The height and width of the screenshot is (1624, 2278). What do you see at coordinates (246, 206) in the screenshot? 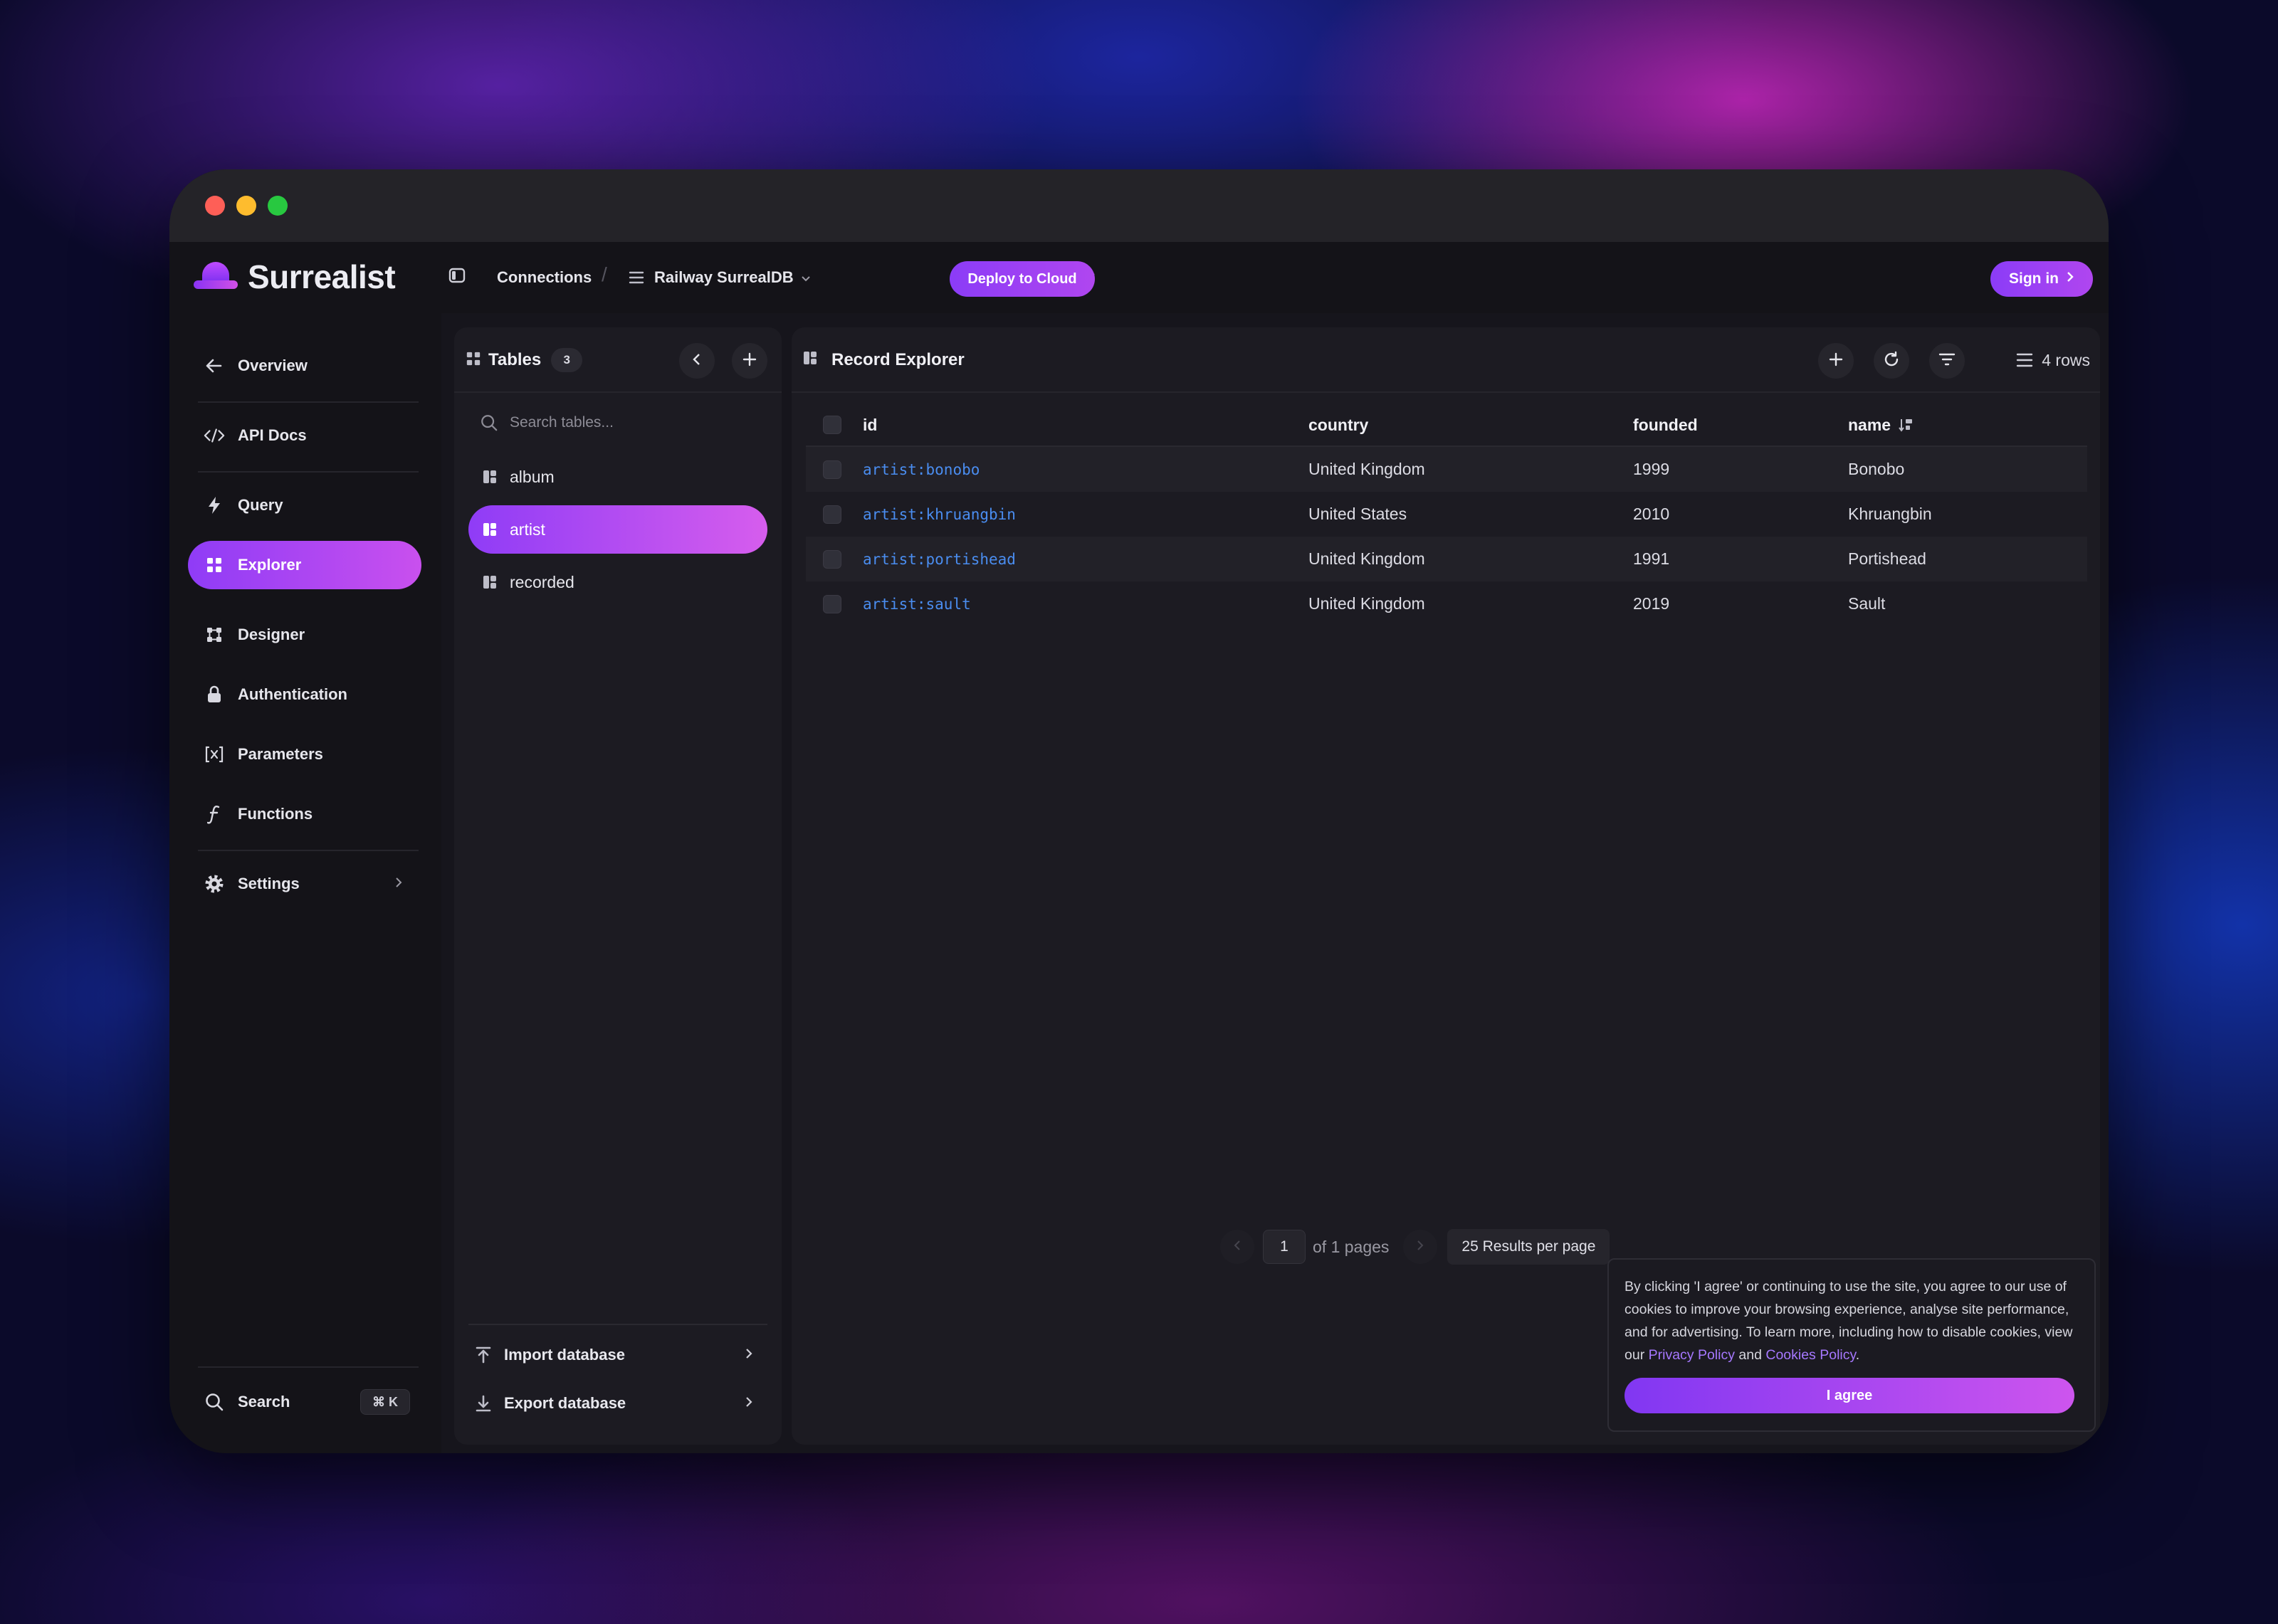
I see `minimize-window-button` at bounding box center [246, 206].